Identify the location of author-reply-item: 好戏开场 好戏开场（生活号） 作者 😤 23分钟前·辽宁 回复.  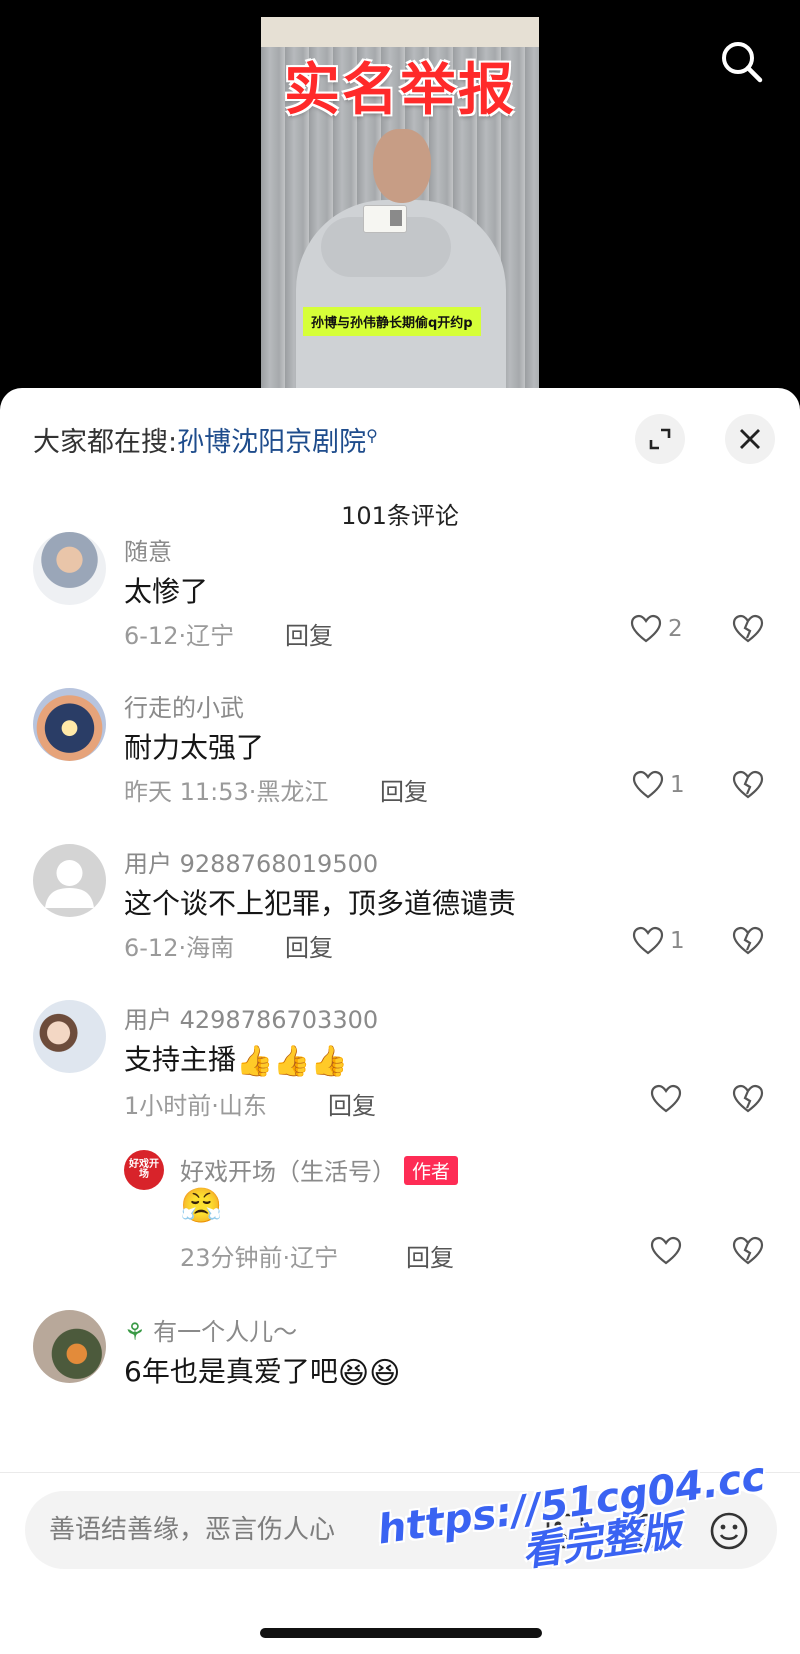
(400, 1225).